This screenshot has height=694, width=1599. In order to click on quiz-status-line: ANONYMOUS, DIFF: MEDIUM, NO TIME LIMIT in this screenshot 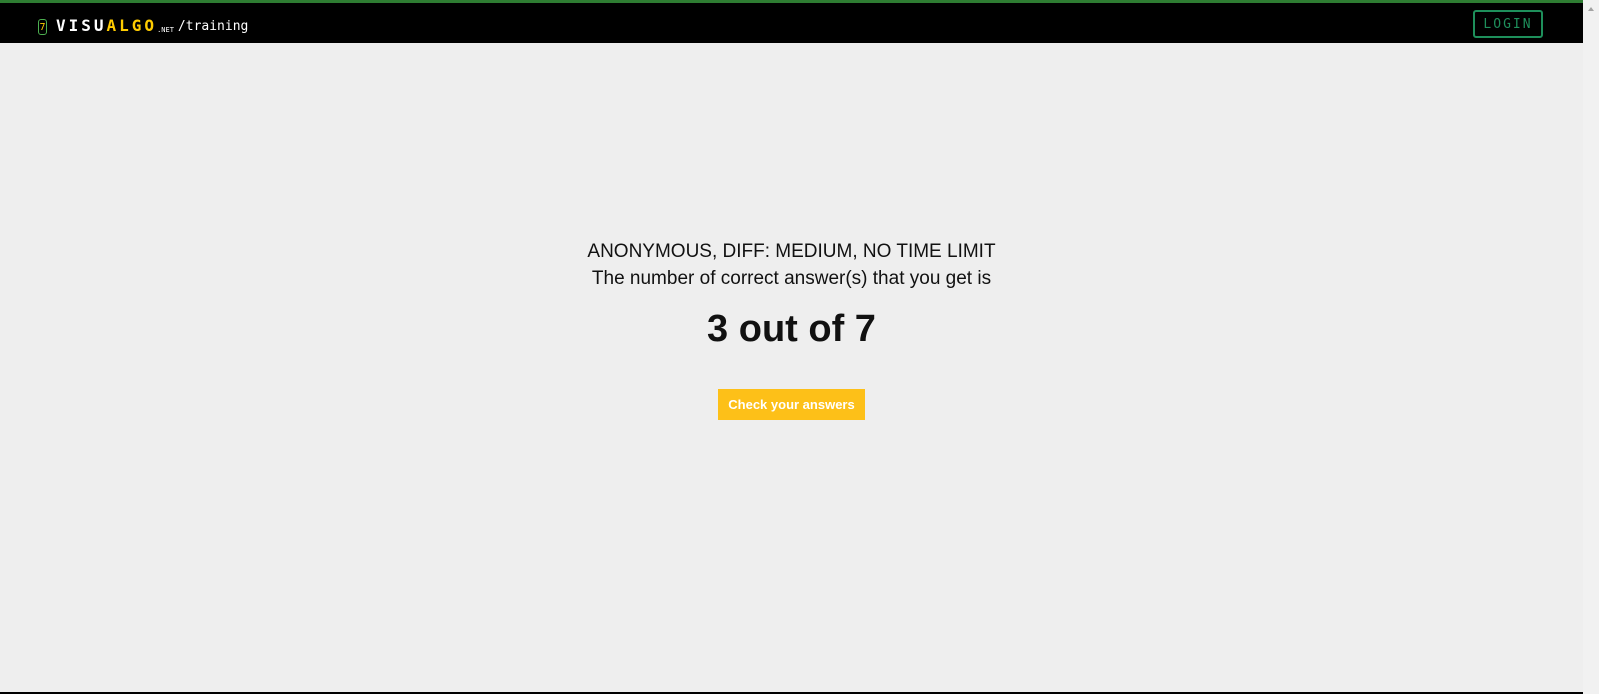, I will do `click(791, 251)`.